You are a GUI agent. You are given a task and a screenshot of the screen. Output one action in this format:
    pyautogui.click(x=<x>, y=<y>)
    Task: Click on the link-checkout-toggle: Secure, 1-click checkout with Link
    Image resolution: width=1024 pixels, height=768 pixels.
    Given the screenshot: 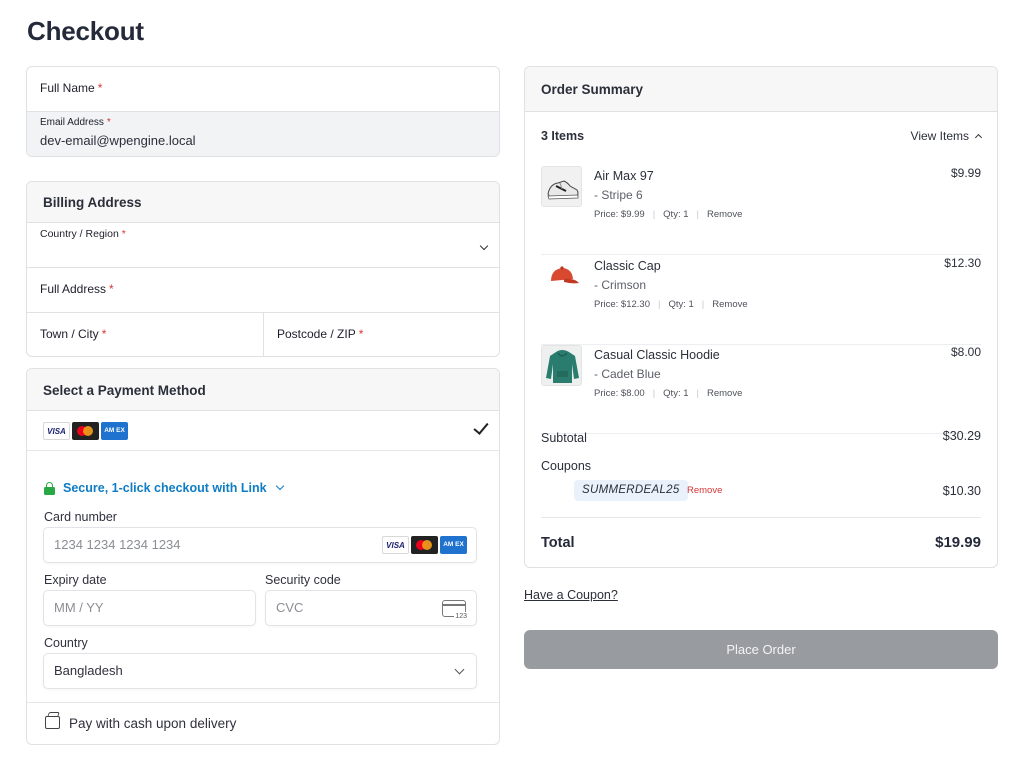 What is the action you would take?
    pyautogui.click(x=164, y=488)
    